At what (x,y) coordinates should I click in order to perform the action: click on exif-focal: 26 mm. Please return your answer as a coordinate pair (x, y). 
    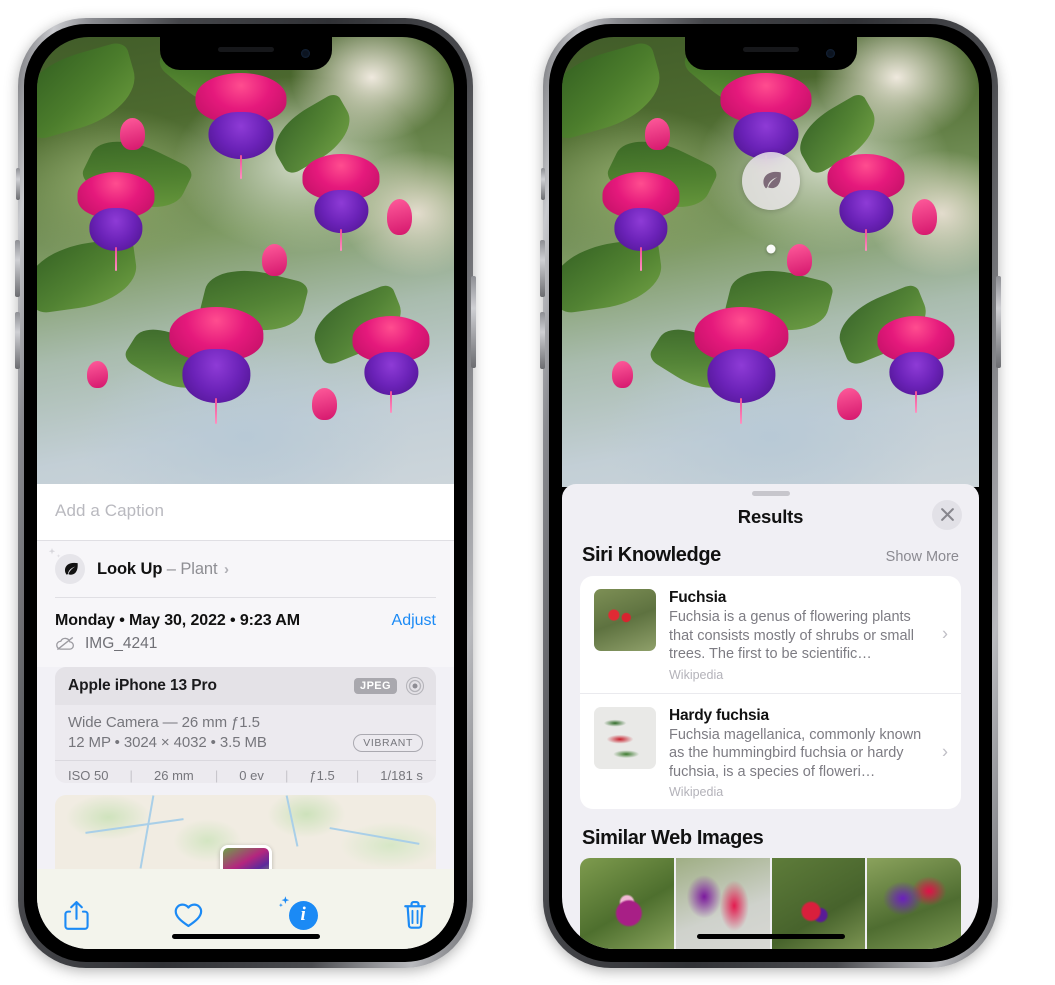
    Looking at the image, I should click on (174, 775).